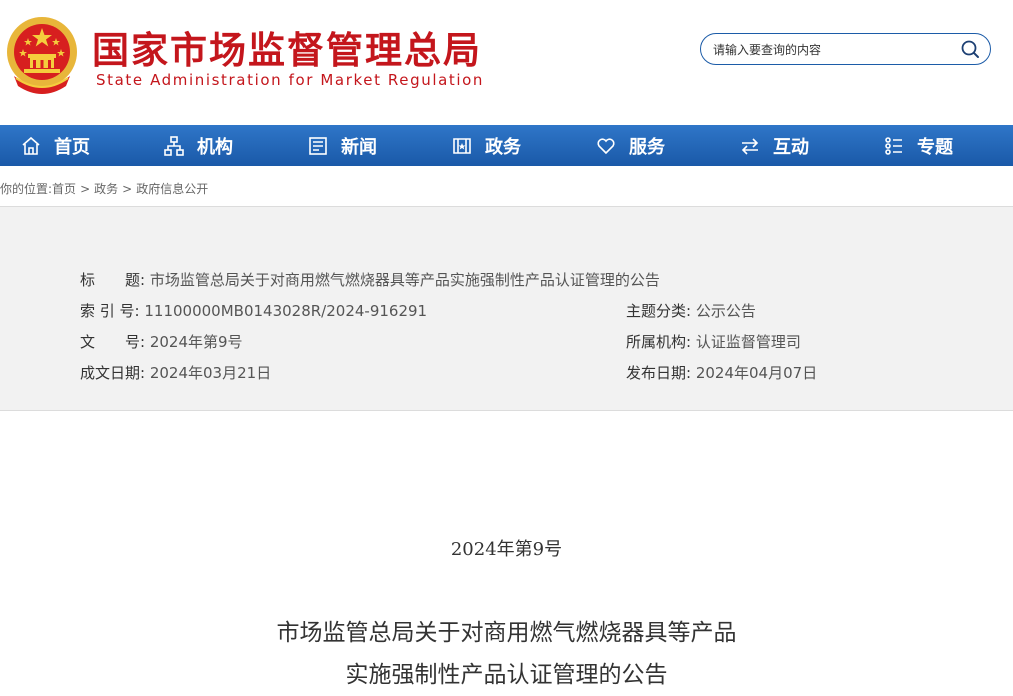  Describe the element at coordinates (935, 147) in the screenshot. I see `nav-label: 专题` at that location.